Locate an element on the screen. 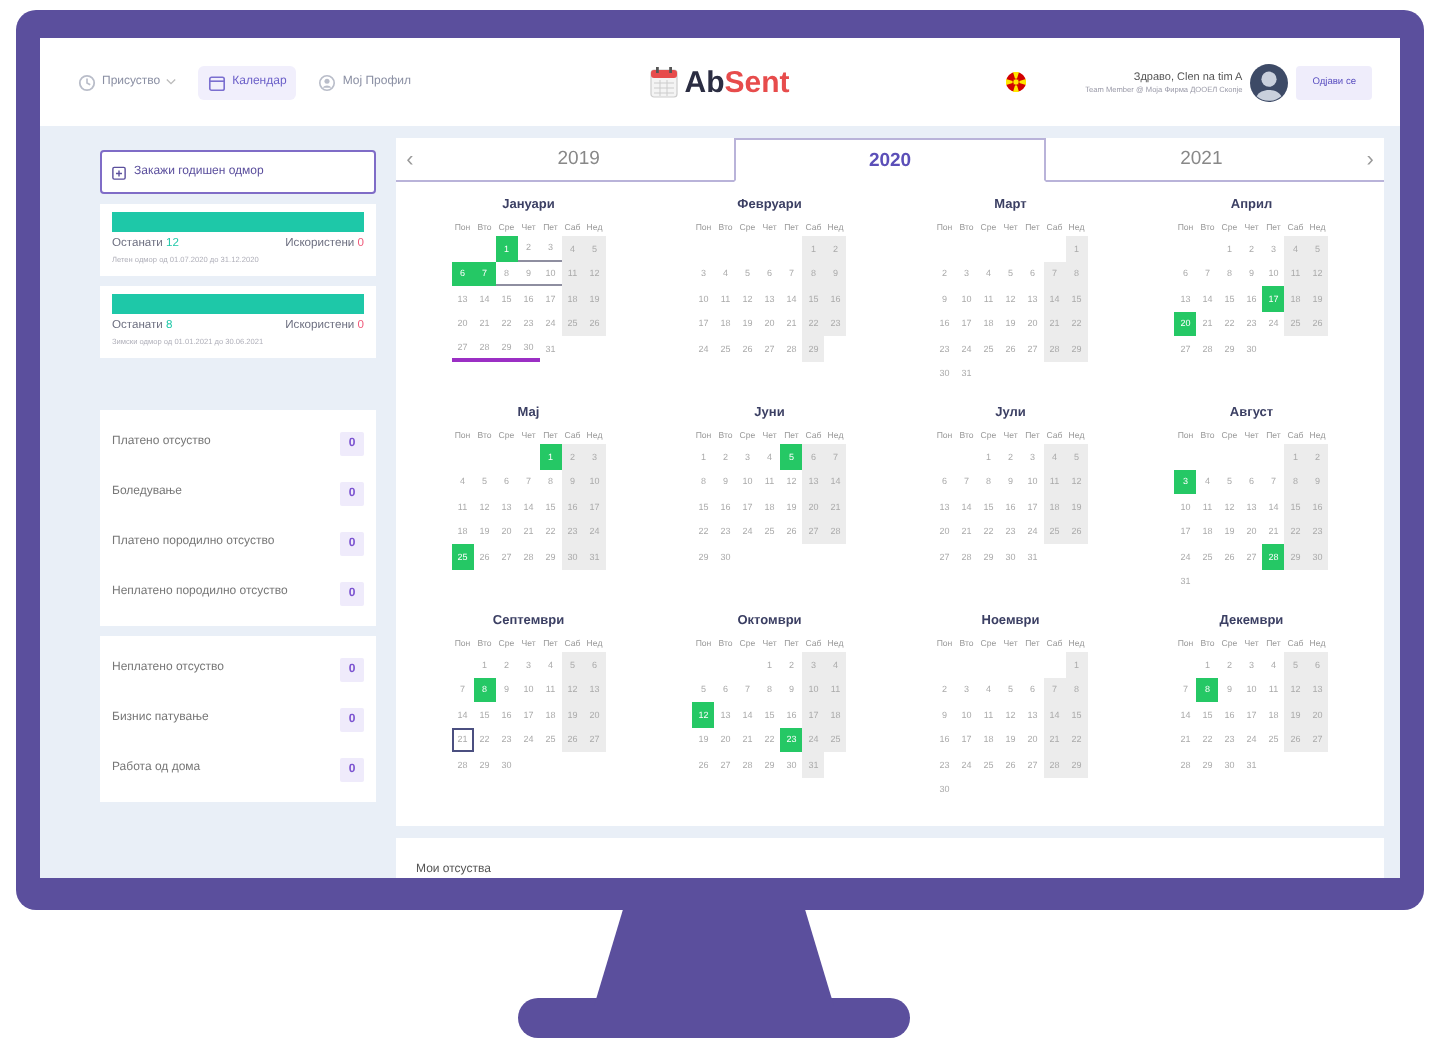 The width and height of the screenshot is (1444, 1058). person-icon is located at coordinates (327, 82).